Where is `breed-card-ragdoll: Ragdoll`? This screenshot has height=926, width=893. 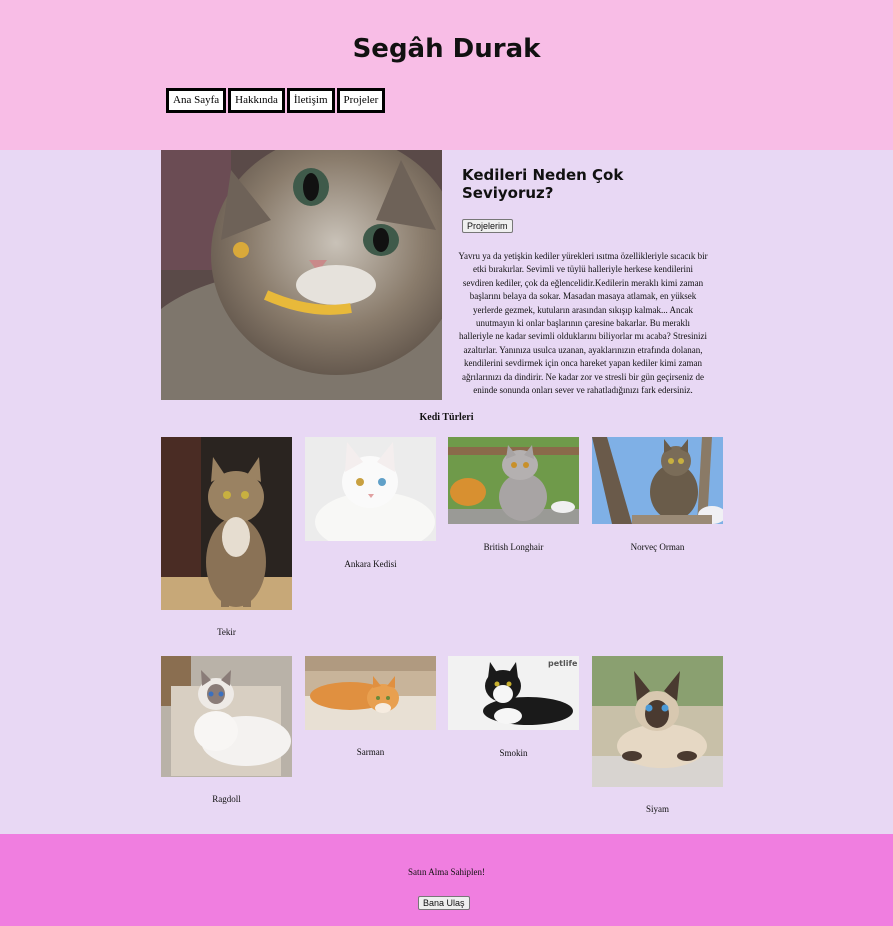
breed-card-ragdoll: Ragdoll is located at coordinates (226, 730).